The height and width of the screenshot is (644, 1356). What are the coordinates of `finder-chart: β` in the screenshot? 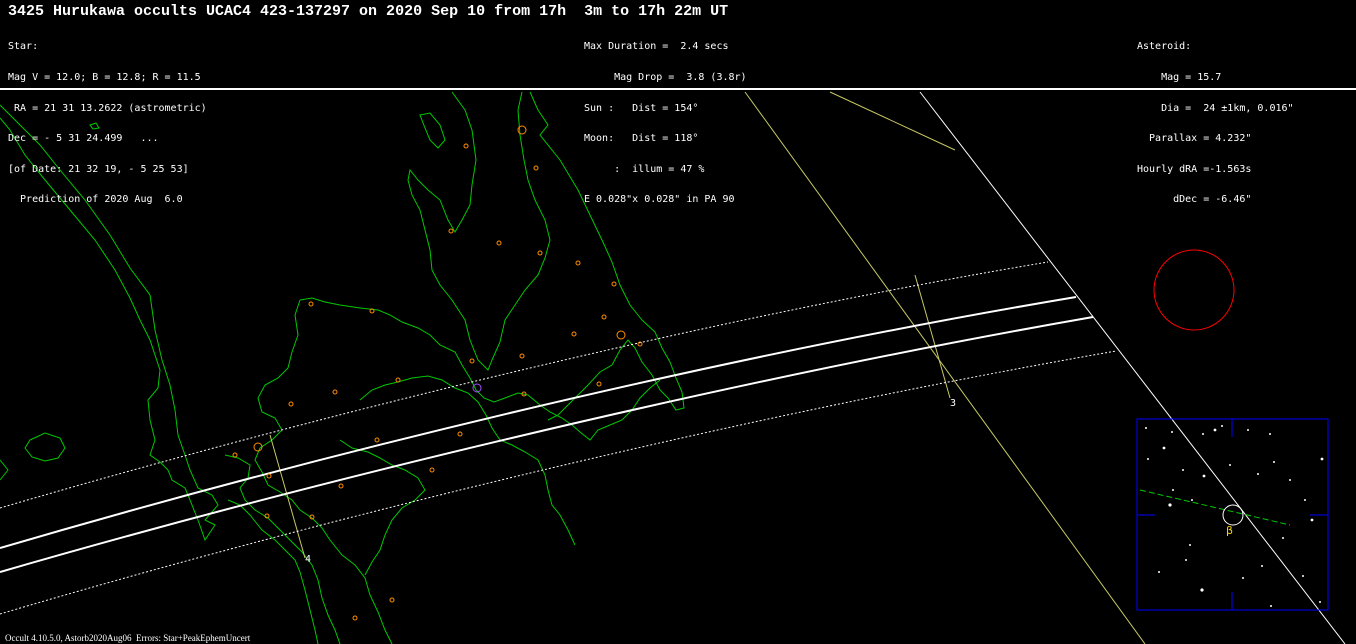 It's located at (1232, 514).